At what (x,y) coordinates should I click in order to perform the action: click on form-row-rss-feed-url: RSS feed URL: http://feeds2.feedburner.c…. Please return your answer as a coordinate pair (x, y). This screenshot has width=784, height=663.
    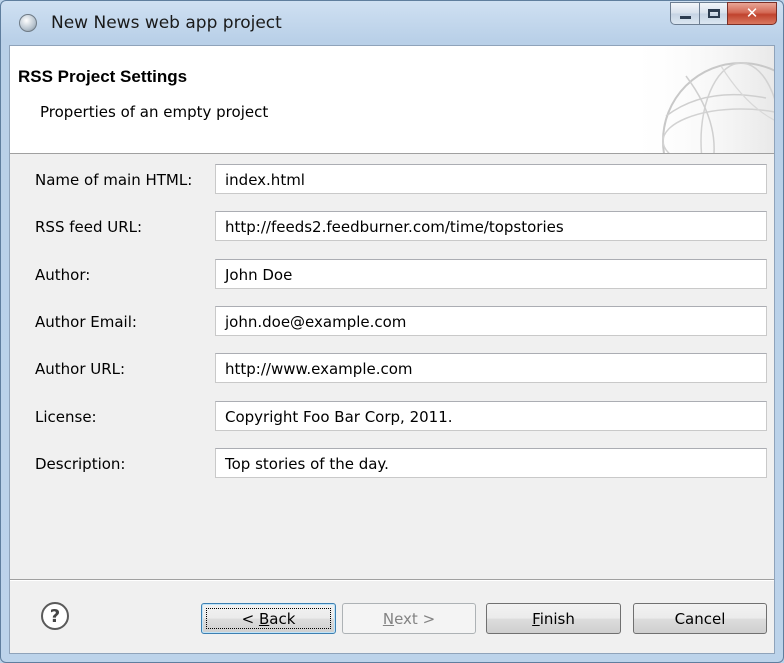
    Looking at the image, I should click on (392, 227).